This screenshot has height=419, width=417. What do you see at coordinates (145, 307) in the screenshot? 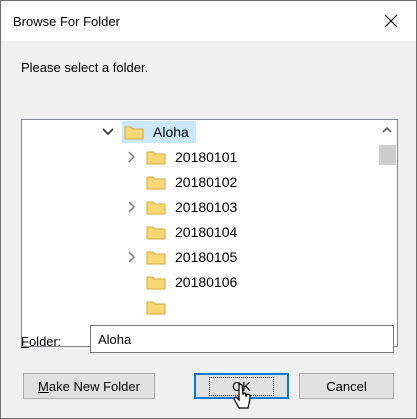
I see `tree-item-partial` at bounding box center [145, 307].